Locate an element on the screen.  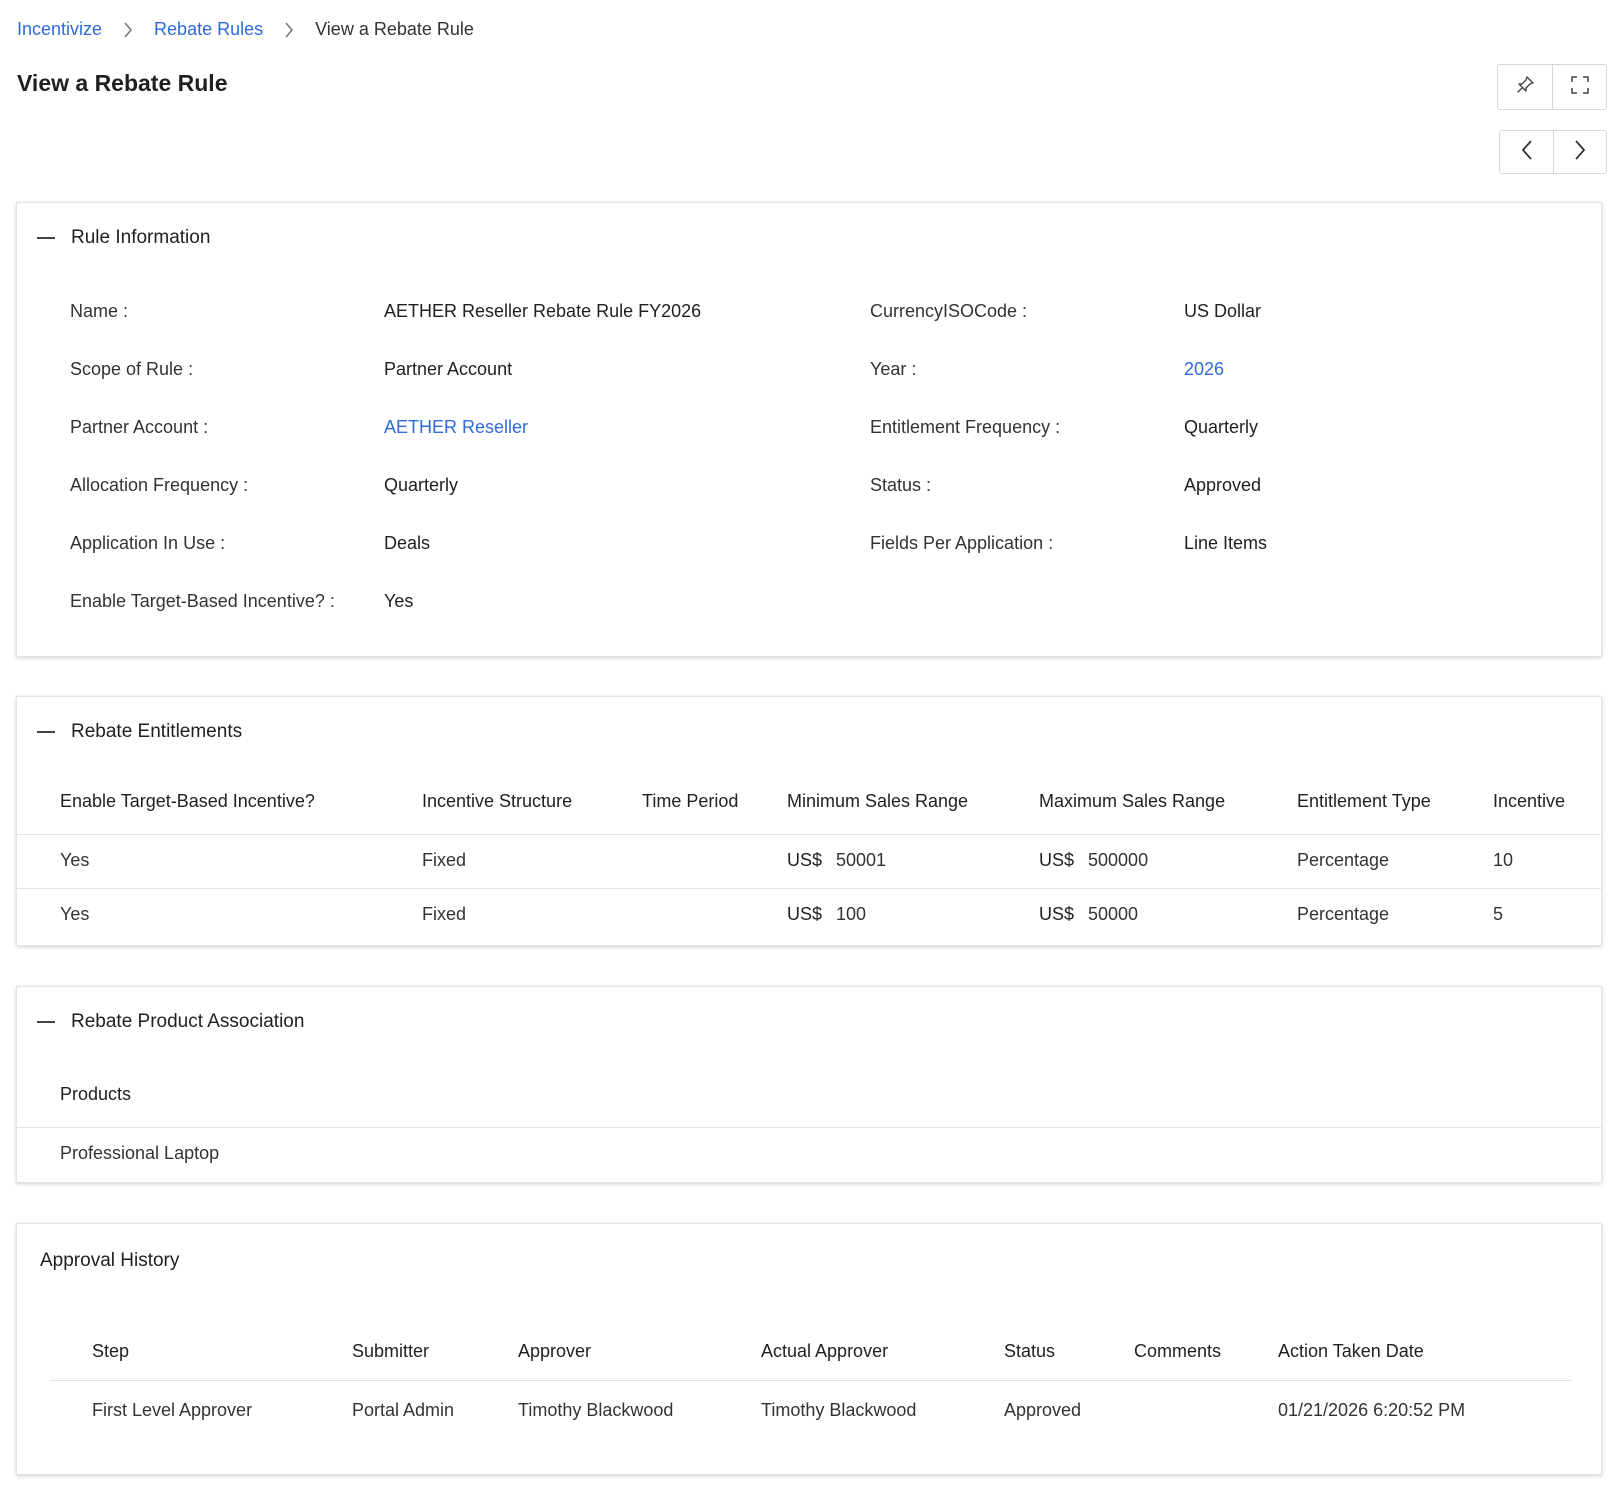
cell-approver: Timothy Blackwood is located at coordinates (596, 1410).